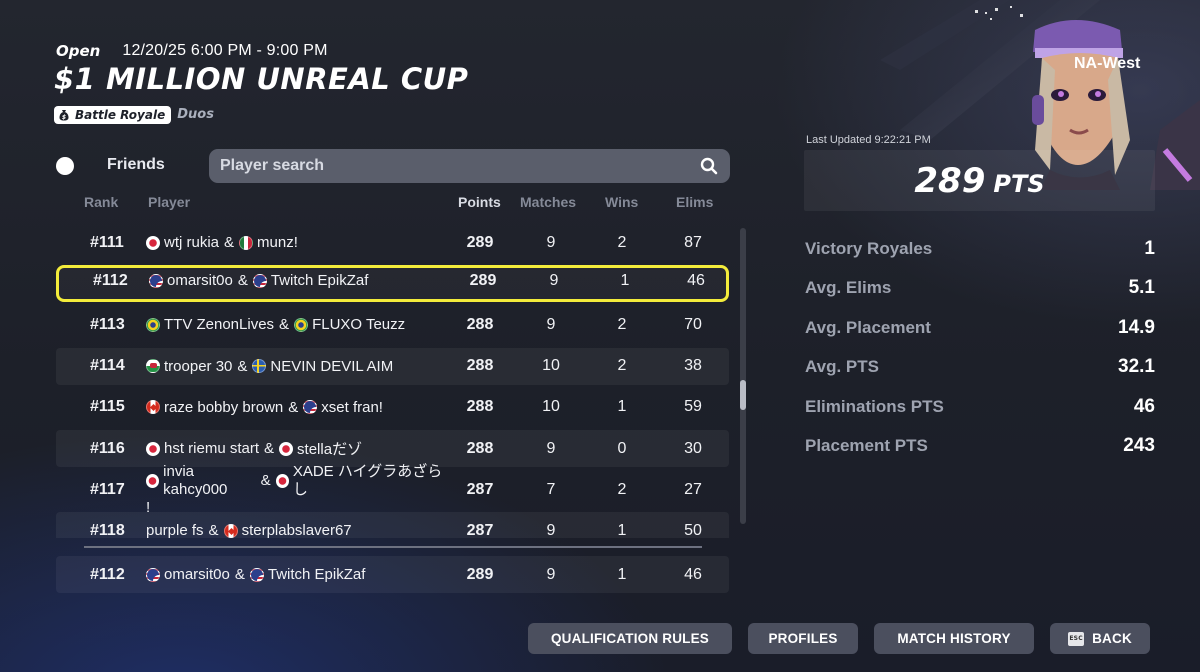 The image size is (1200, 672). I want to click on scrollbar-track, so click(743, 376).